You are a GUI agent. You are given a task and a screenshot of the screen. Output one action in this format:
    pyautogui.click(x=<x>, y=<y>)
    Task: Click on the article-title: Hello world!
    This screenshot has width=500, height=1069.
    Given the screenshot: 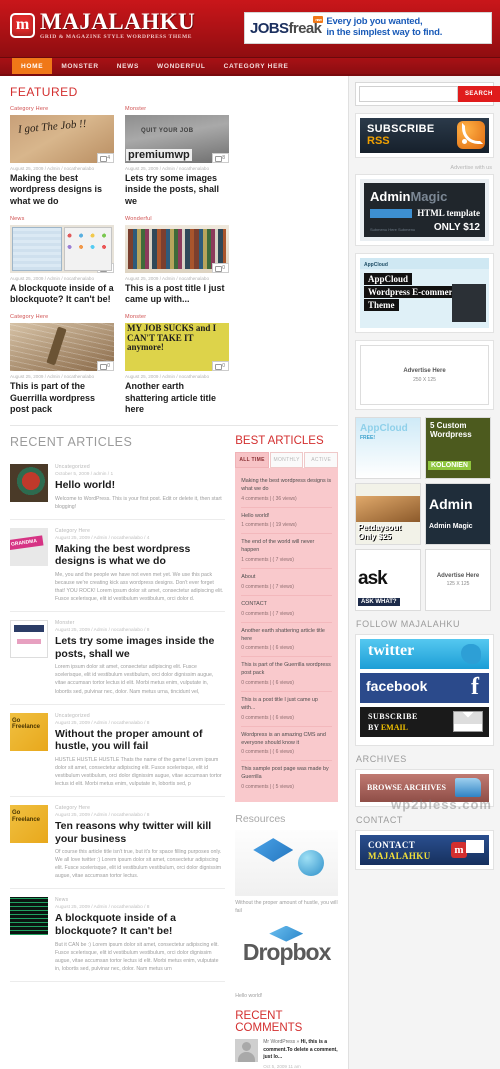 What is the action you would take?
    pyautogui.click(x=140, y=485)
    